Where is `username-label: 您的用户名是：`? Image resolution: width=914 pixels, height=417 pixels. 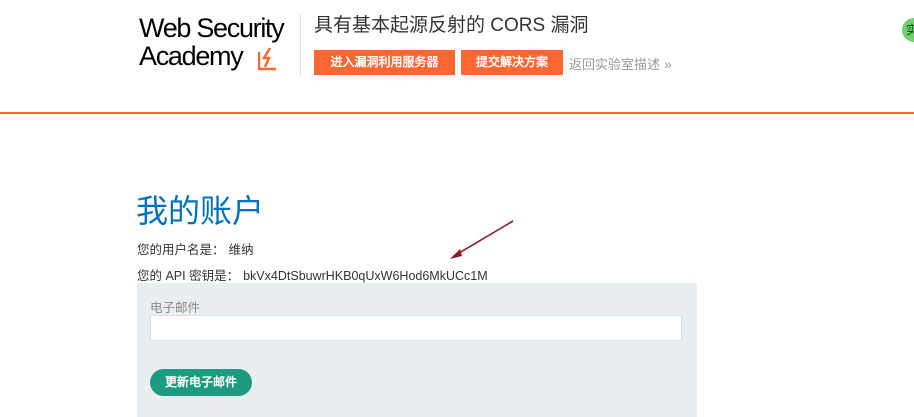
username-label: 您的用户名是： is located at coordinates (181, 250).